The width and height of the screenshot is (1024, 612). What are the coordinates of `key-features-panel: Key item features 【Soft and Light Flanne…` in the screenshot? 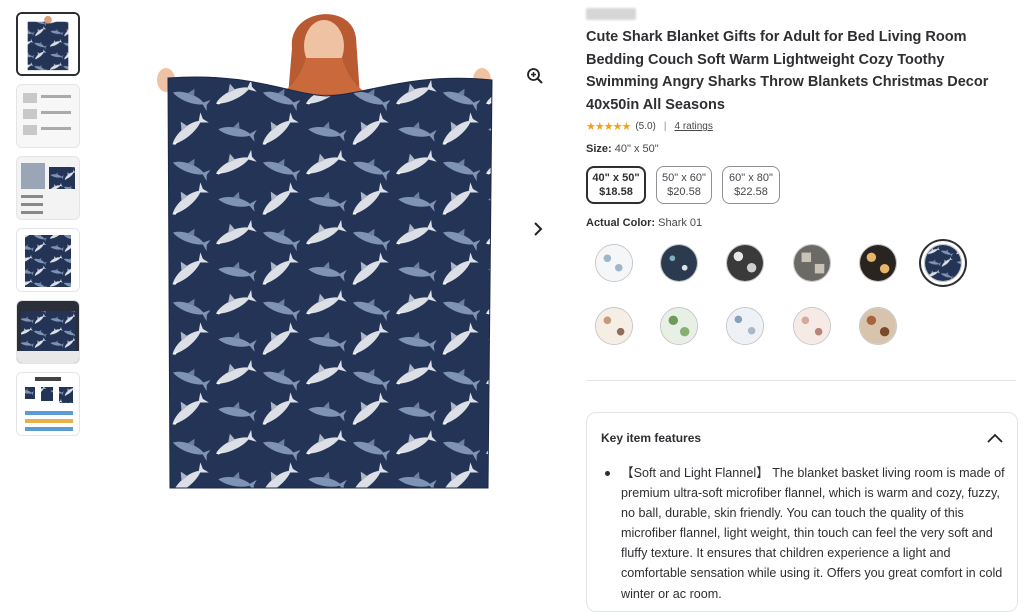 It's located at (802, 512).